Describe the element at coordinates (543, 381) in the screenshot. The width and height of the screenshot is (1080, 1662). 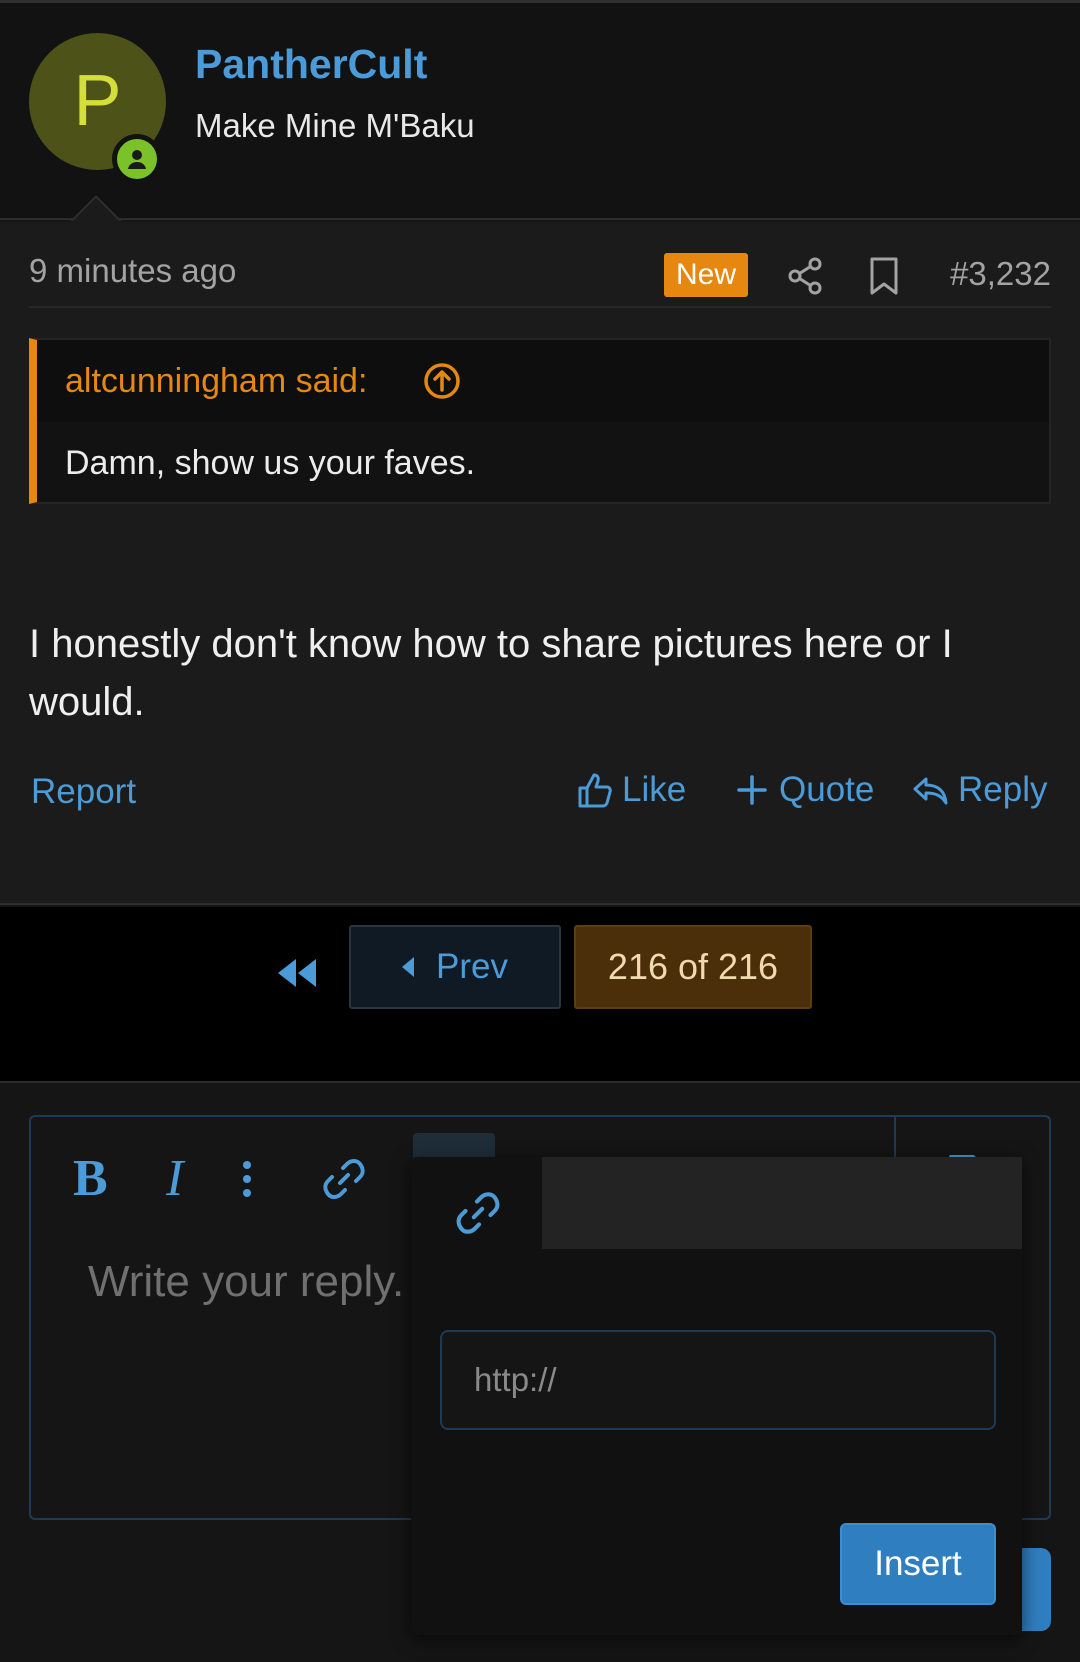
I see `quote-header: altcunningham said:` at that location.